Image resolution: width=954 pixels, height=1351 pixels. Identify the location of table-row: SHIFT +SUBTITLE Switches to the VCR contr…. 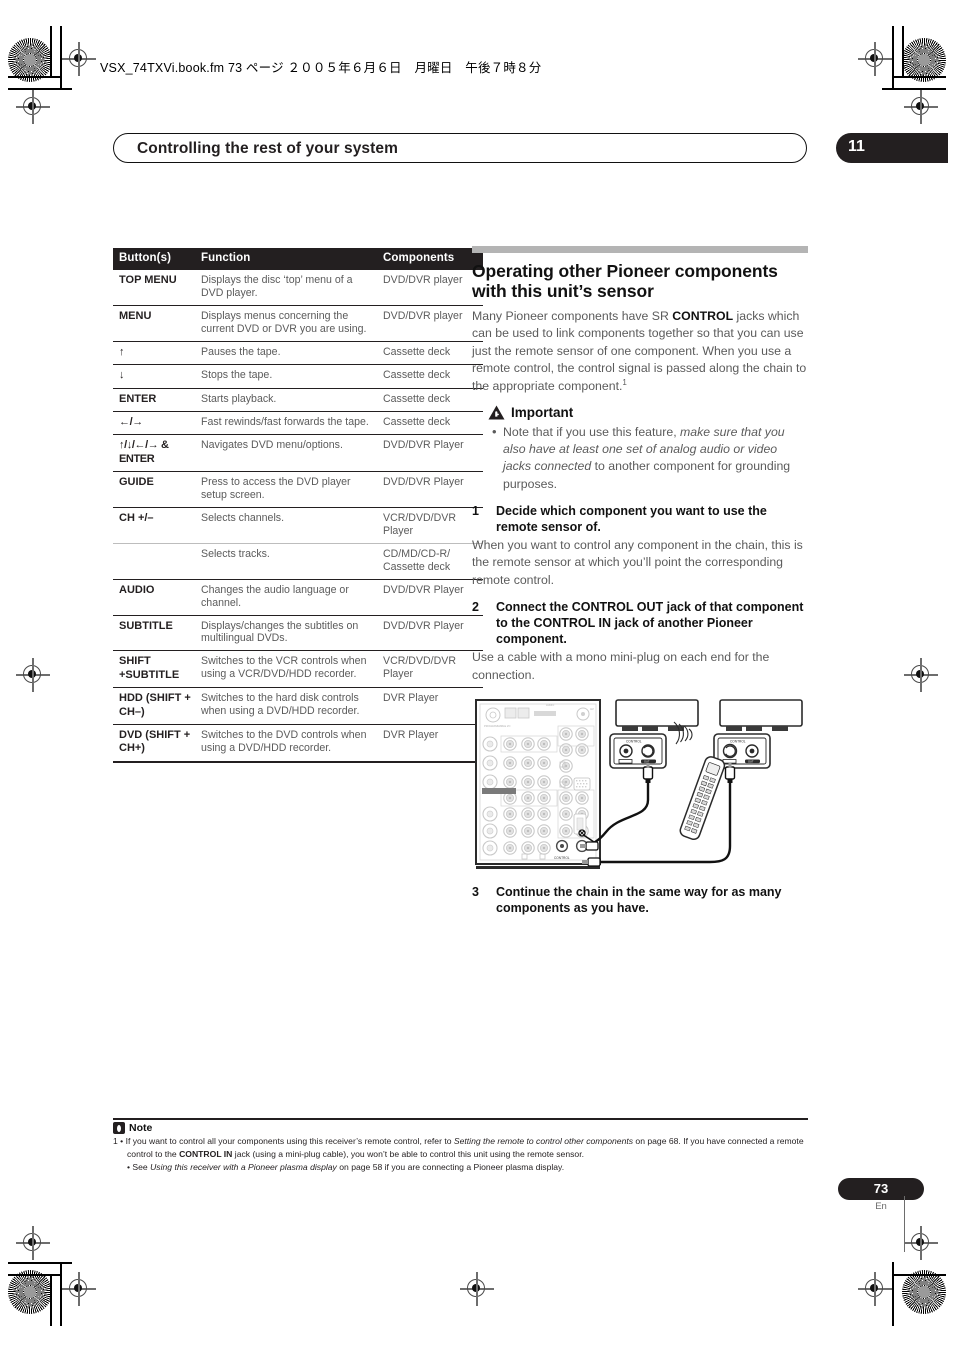
(298, 669).